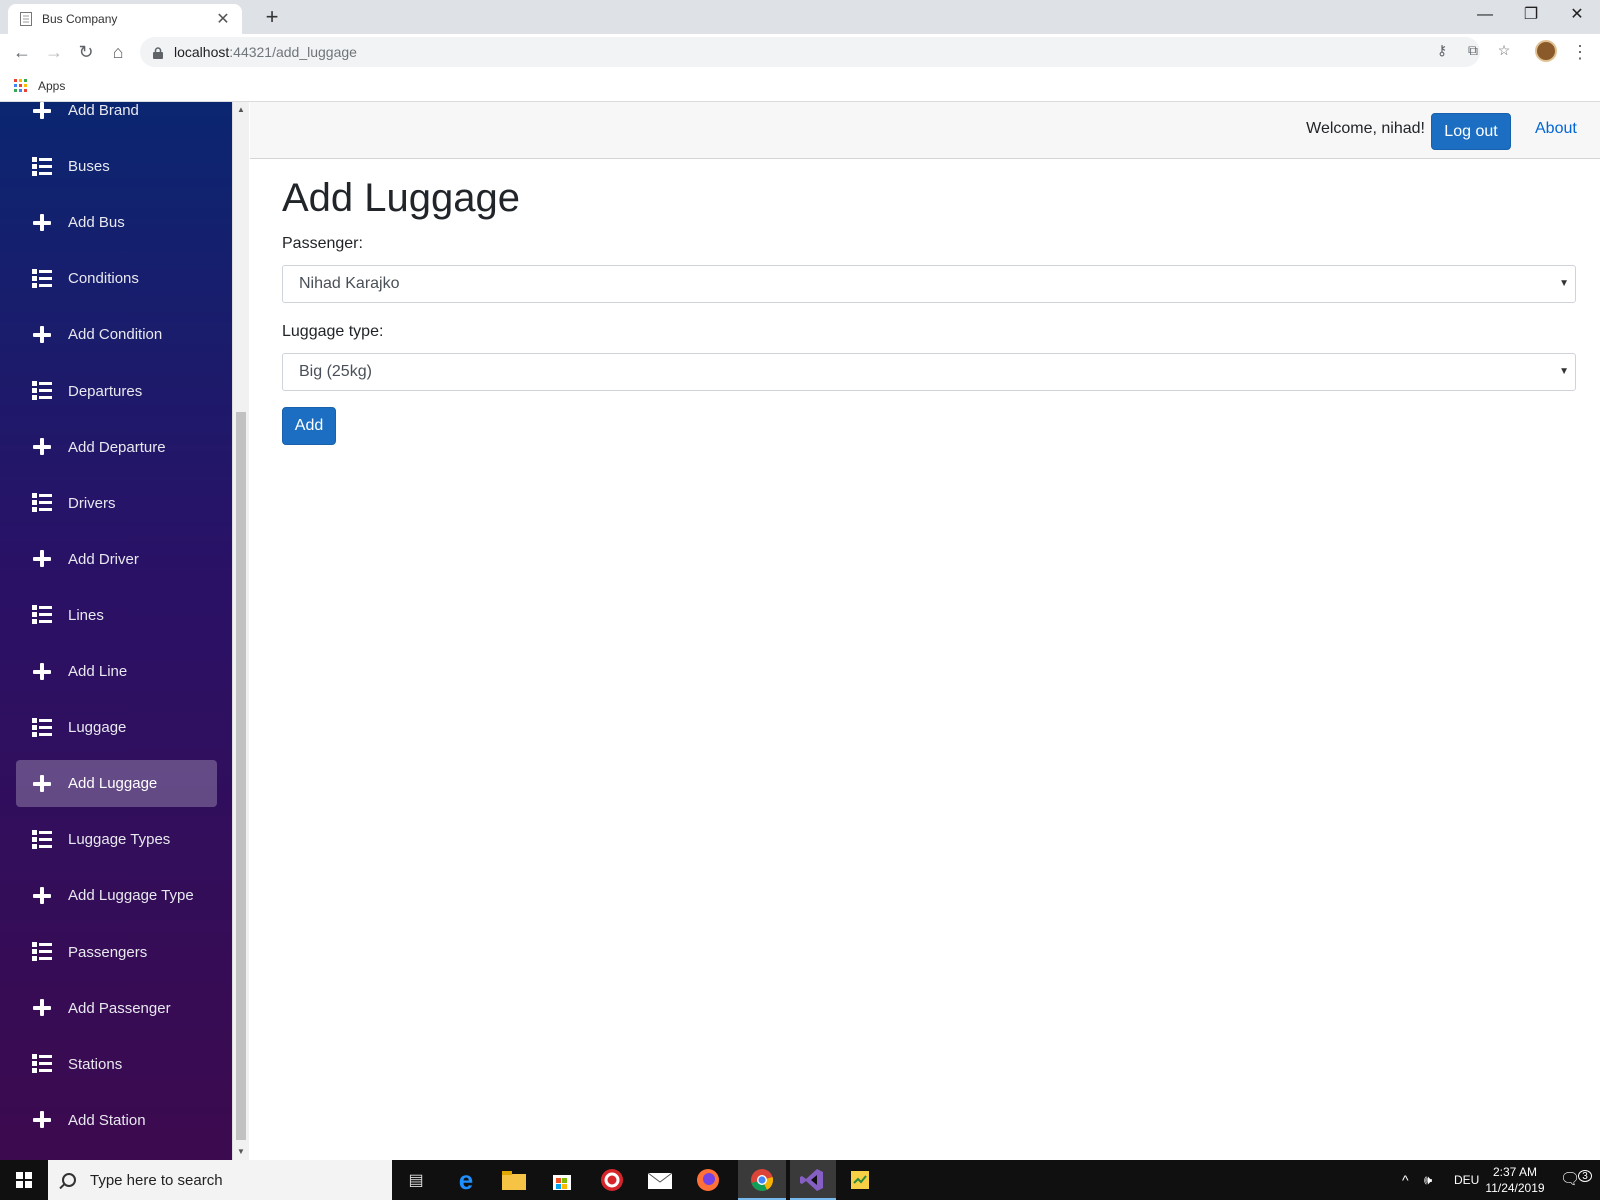  I want to click on mail-icon, so click(660, 1180).